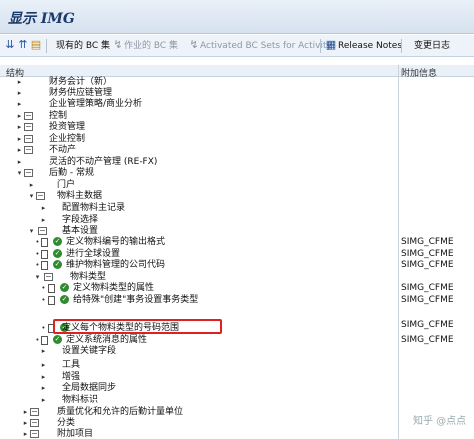  I want to click on tree-node: ▸ 附加项目, so click(237, 434).